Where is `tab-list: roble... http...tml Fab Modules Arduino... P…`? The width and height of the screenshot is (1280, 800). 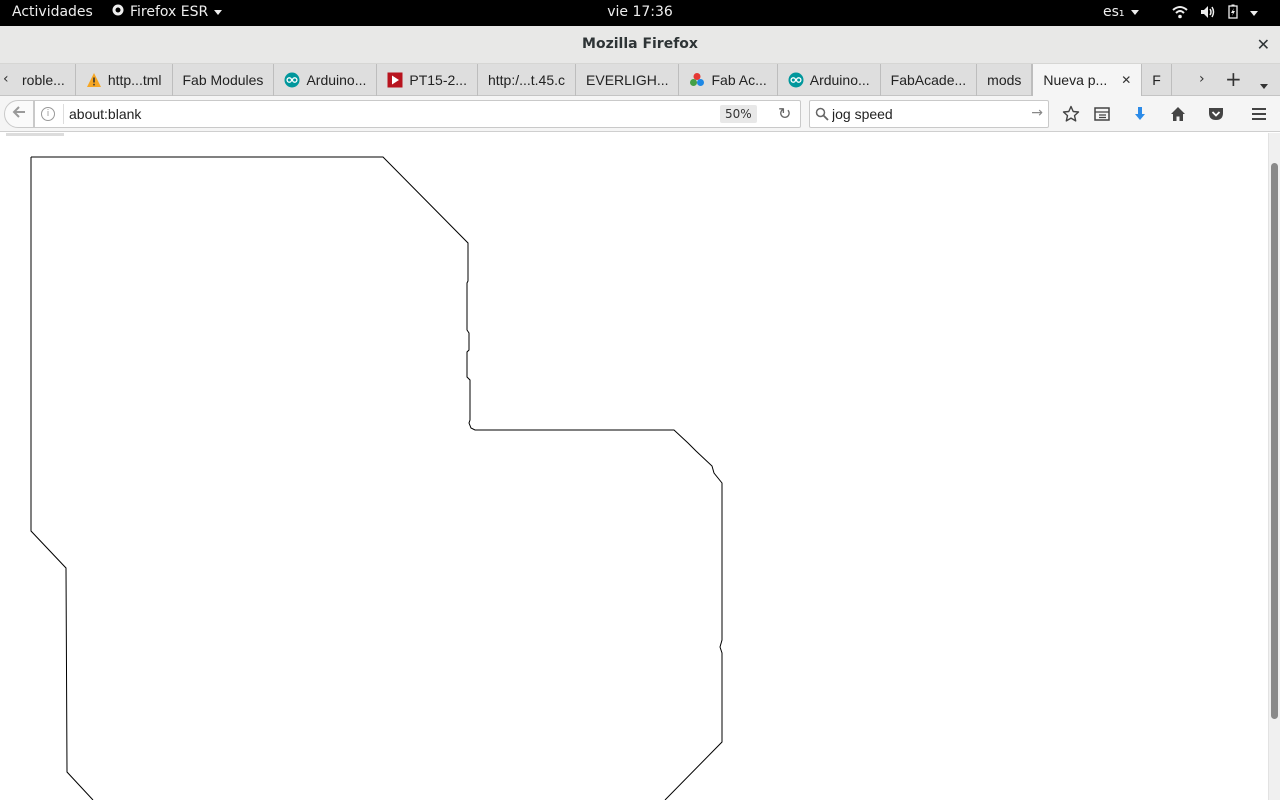
tab-list: roble... http...tml Fab Modules Arduino... P… is located at coordinates (605, 80).